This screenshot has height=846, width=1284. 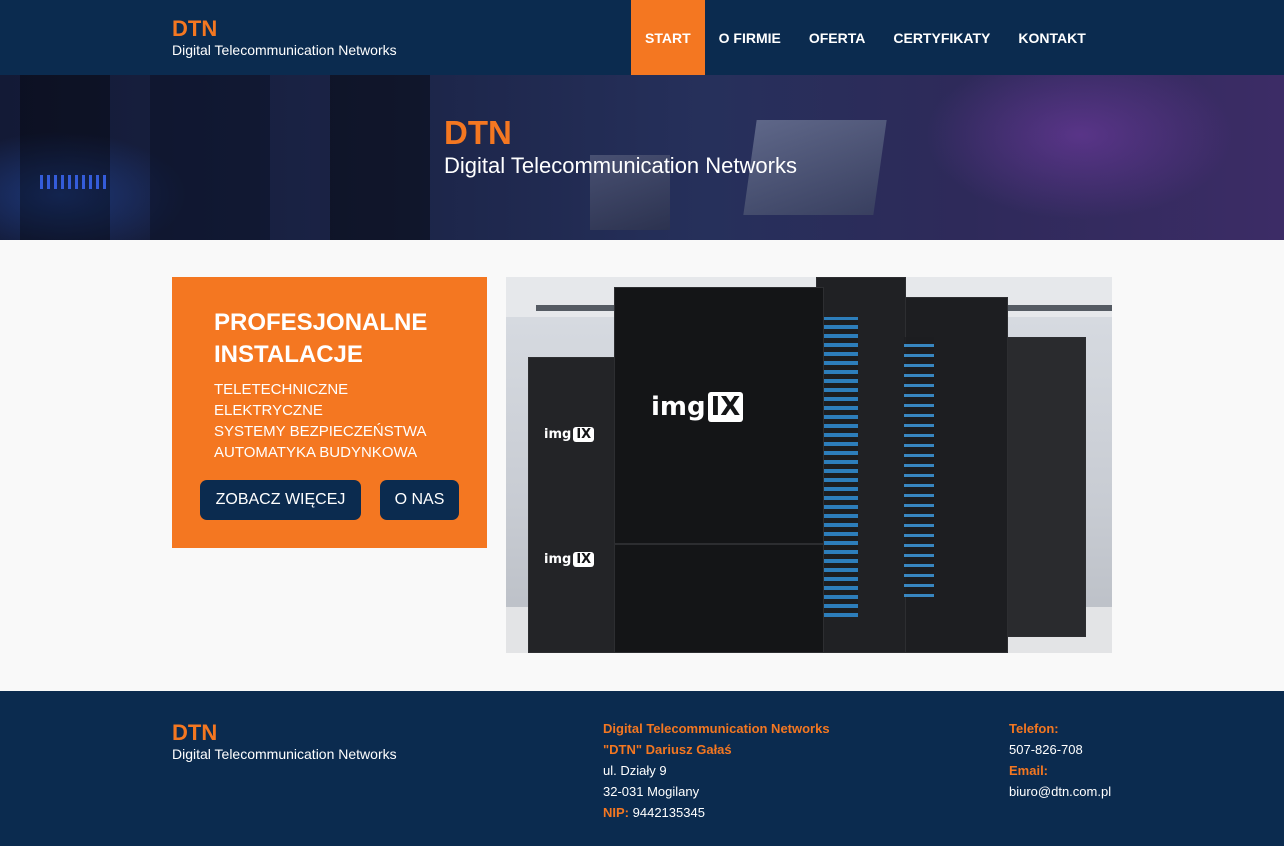 What do you see at coordinates (620, 165) in the screenshot?
I see `hero-subtitle: Digital Telecommunication Networks` at bounding box center [620, 165].